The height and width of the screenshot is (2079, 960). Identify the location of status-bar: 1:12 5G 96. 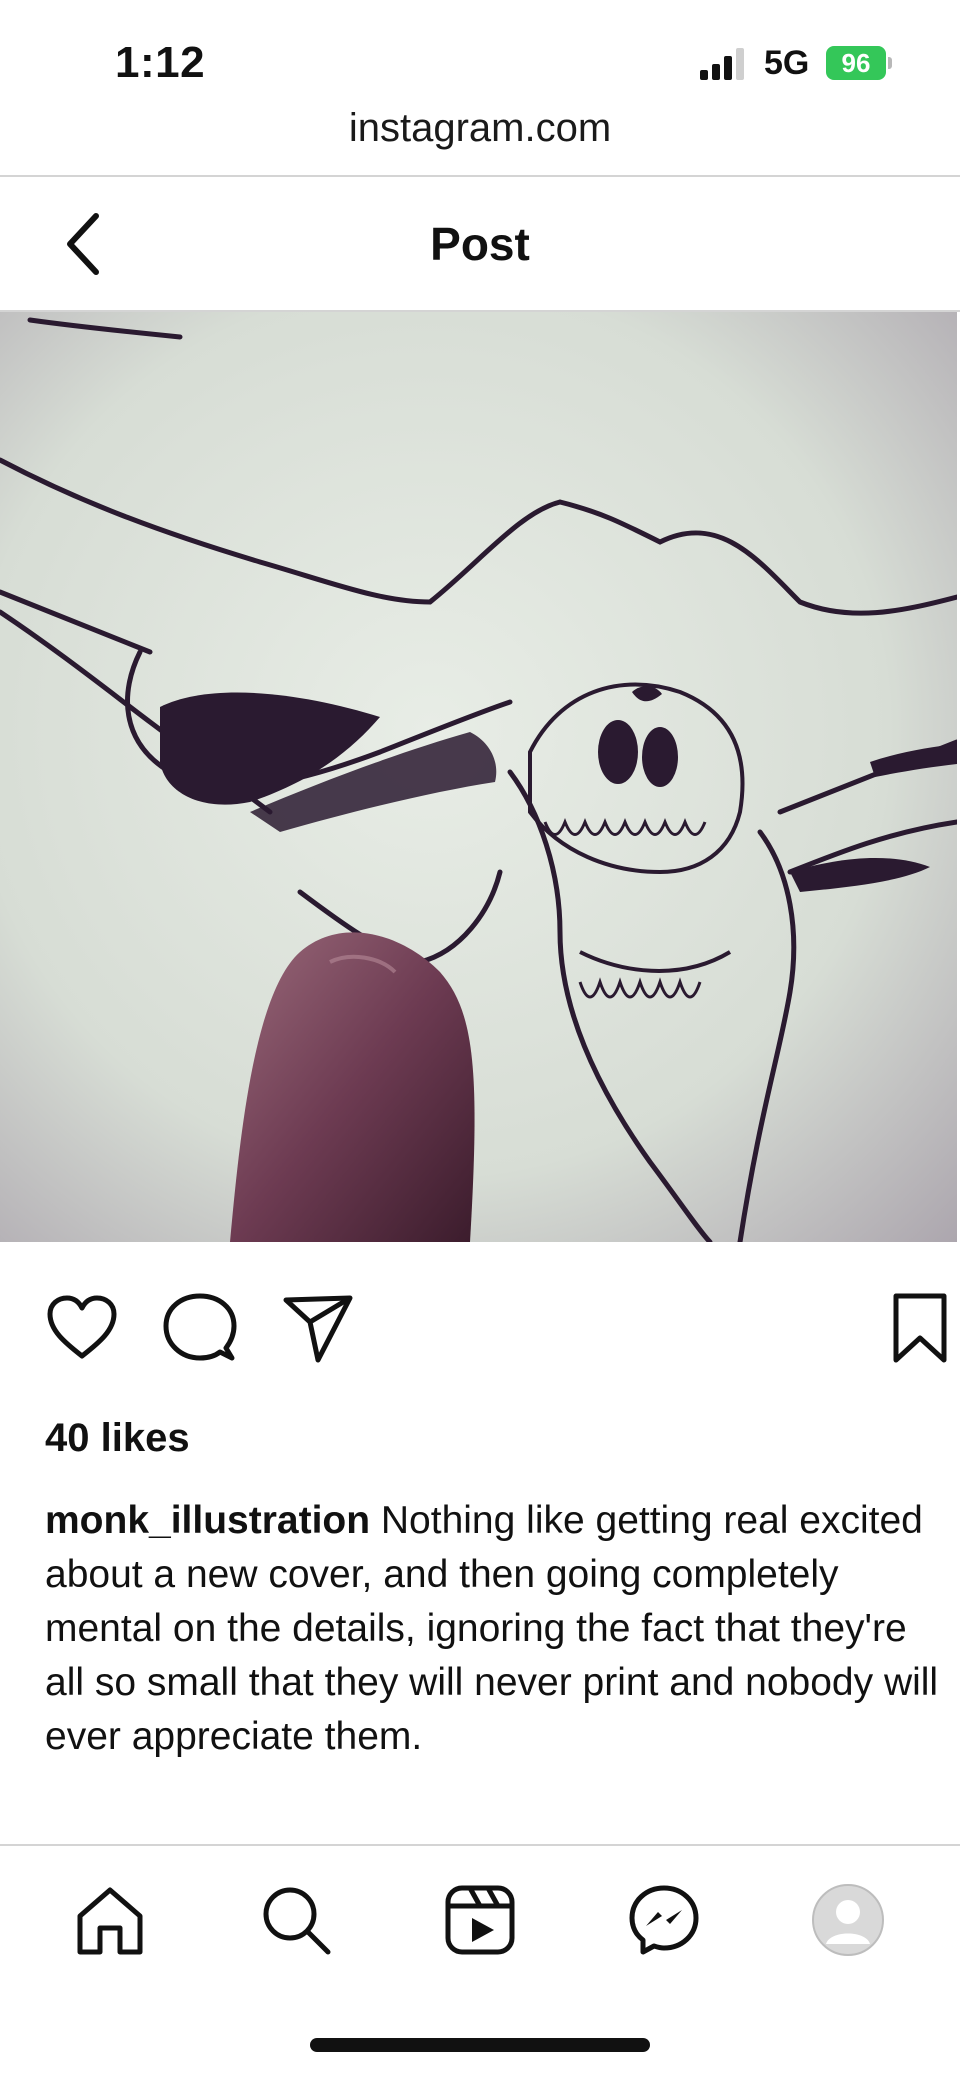
(480, 55).